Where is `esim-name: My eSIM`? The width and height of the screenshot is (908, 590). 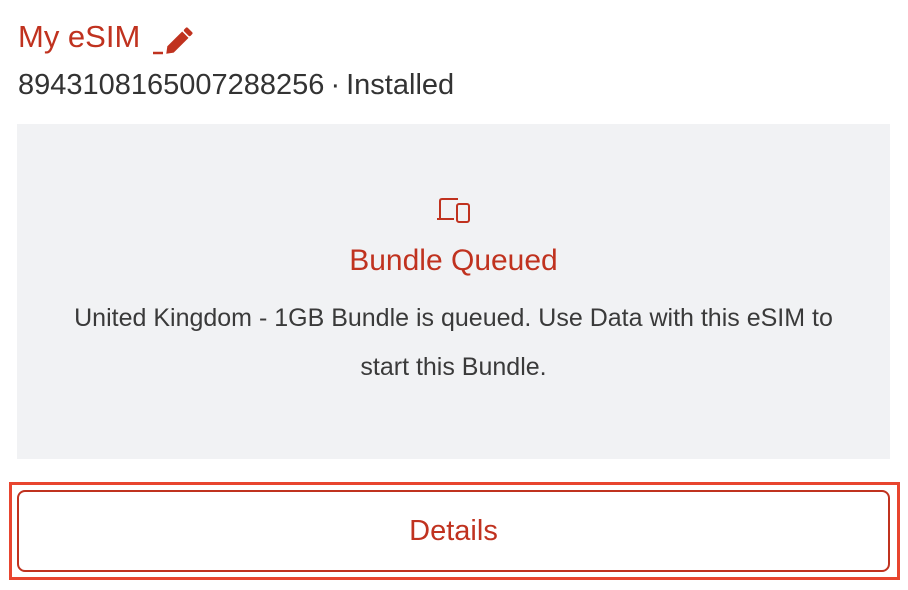 esim-name: My eSIM is located at coordinates (79, 36).